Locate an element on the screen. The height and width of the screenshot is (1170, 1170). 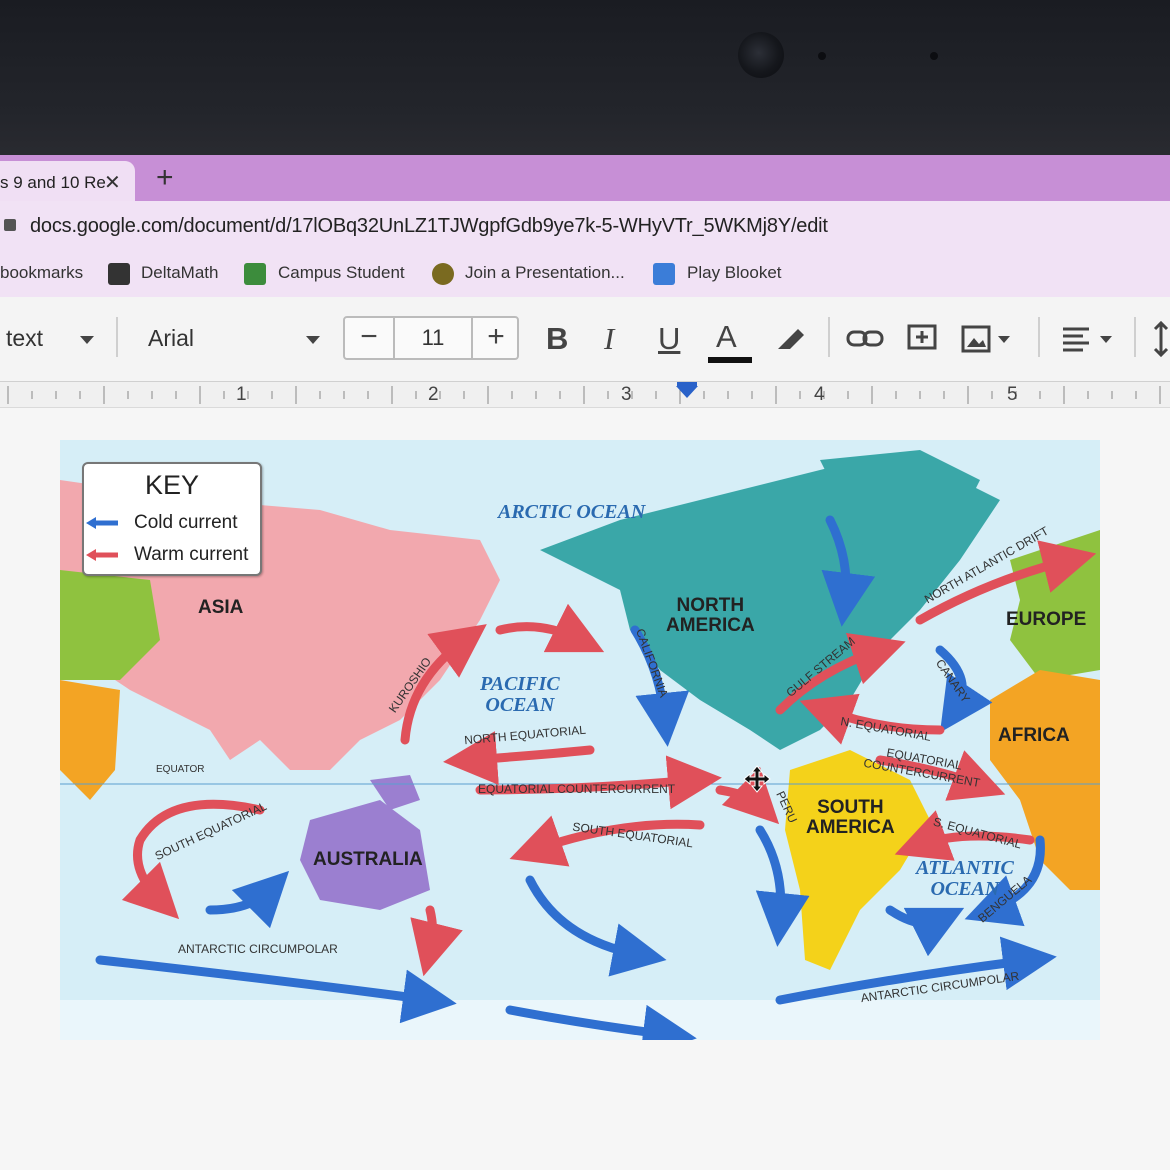
text-color-swatch is located at coordinates (730, 360).